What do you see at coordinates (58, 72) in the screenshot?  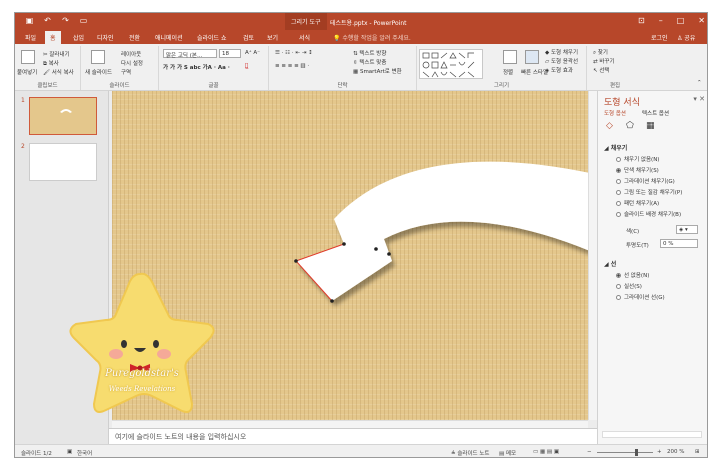 I see `format-painter-button: 🖌 서식 복사` at bounding box center [58, 72].